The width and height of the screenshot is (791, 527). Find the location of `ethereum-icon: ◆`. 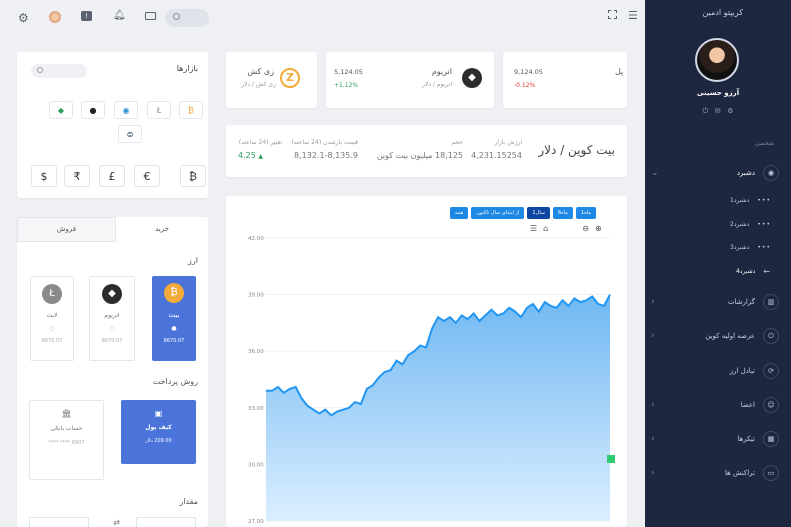

ethereum-icon: ◆ is located at coordinates (472, 78).